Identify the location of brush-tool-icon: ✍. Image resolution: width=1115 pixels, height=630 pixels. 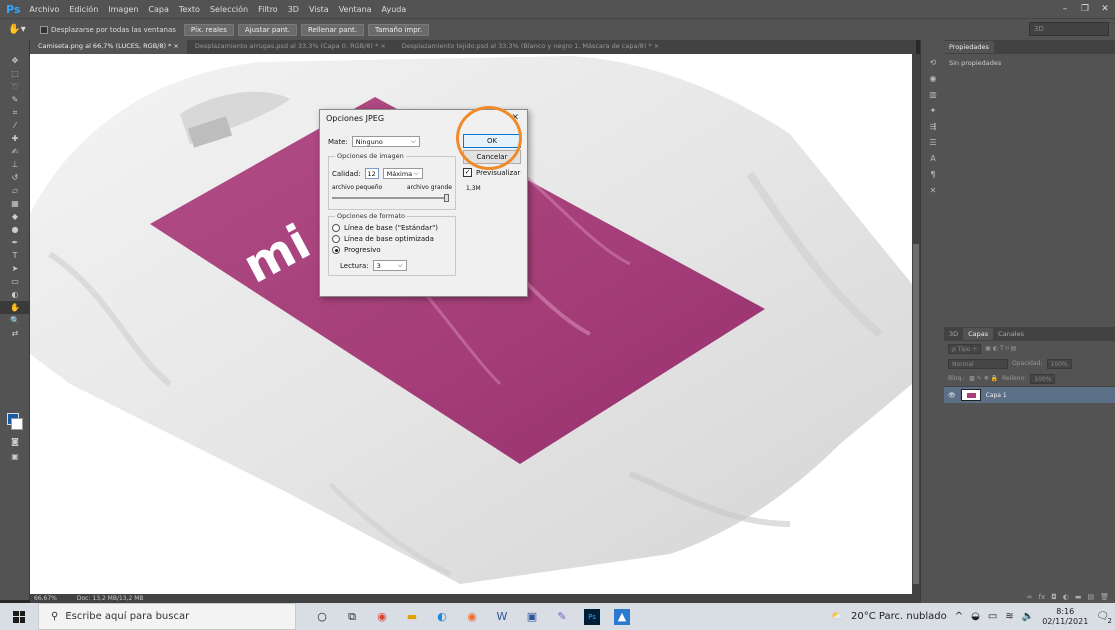
(15, 151).